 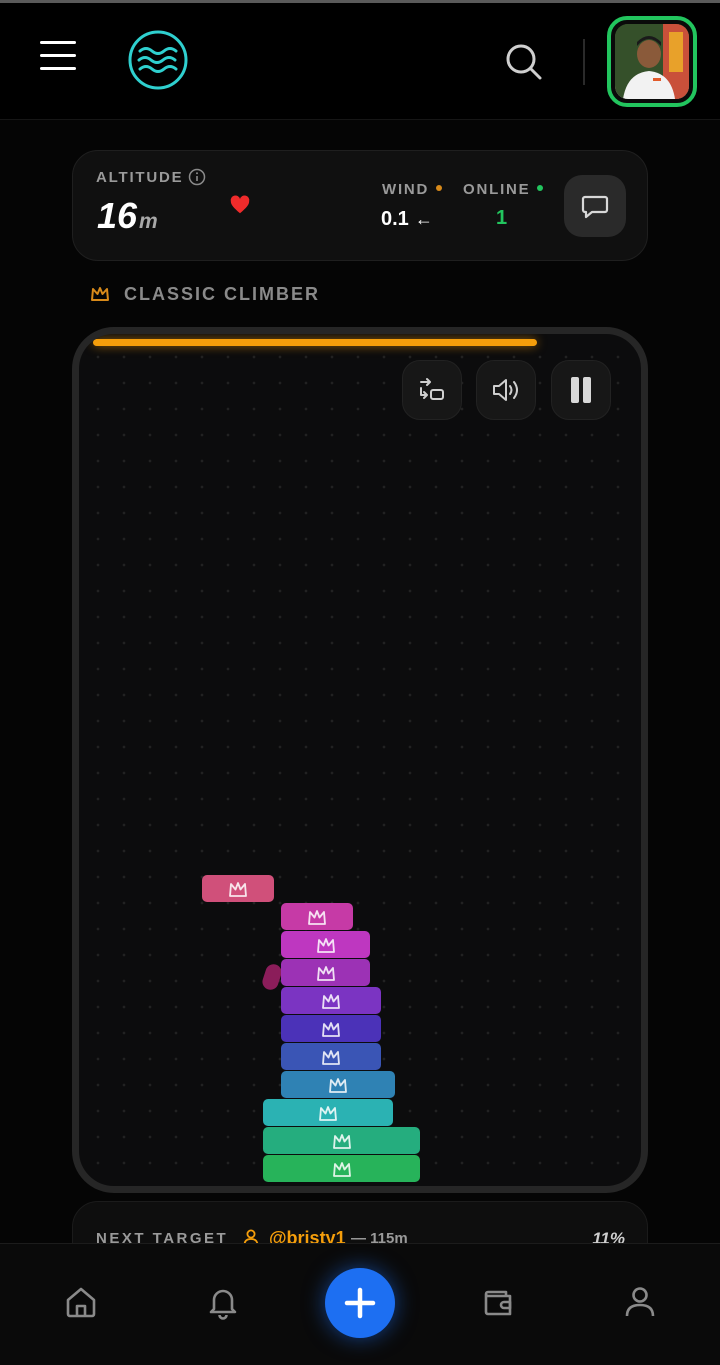 I want to click on chat-button, so click(x=595, y=206).